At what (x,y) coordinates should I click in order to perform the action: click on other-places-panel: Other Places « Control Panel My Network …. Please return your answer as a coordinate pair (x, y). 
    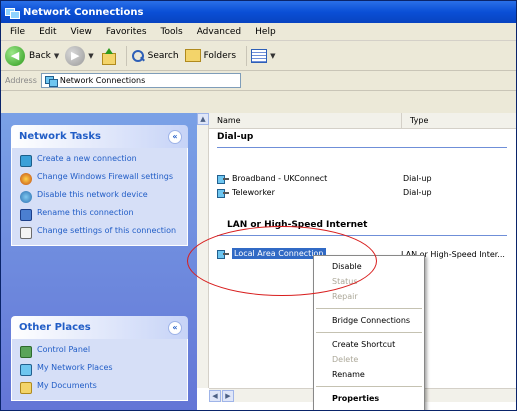
    Looking at the image, I should click on (99, 358).